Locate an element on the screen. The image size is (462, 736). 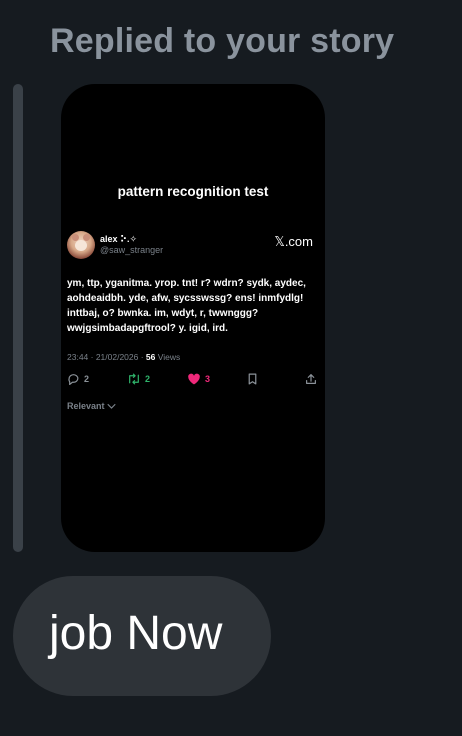
retweet-action: 2 is located at coordinates (138, 379).